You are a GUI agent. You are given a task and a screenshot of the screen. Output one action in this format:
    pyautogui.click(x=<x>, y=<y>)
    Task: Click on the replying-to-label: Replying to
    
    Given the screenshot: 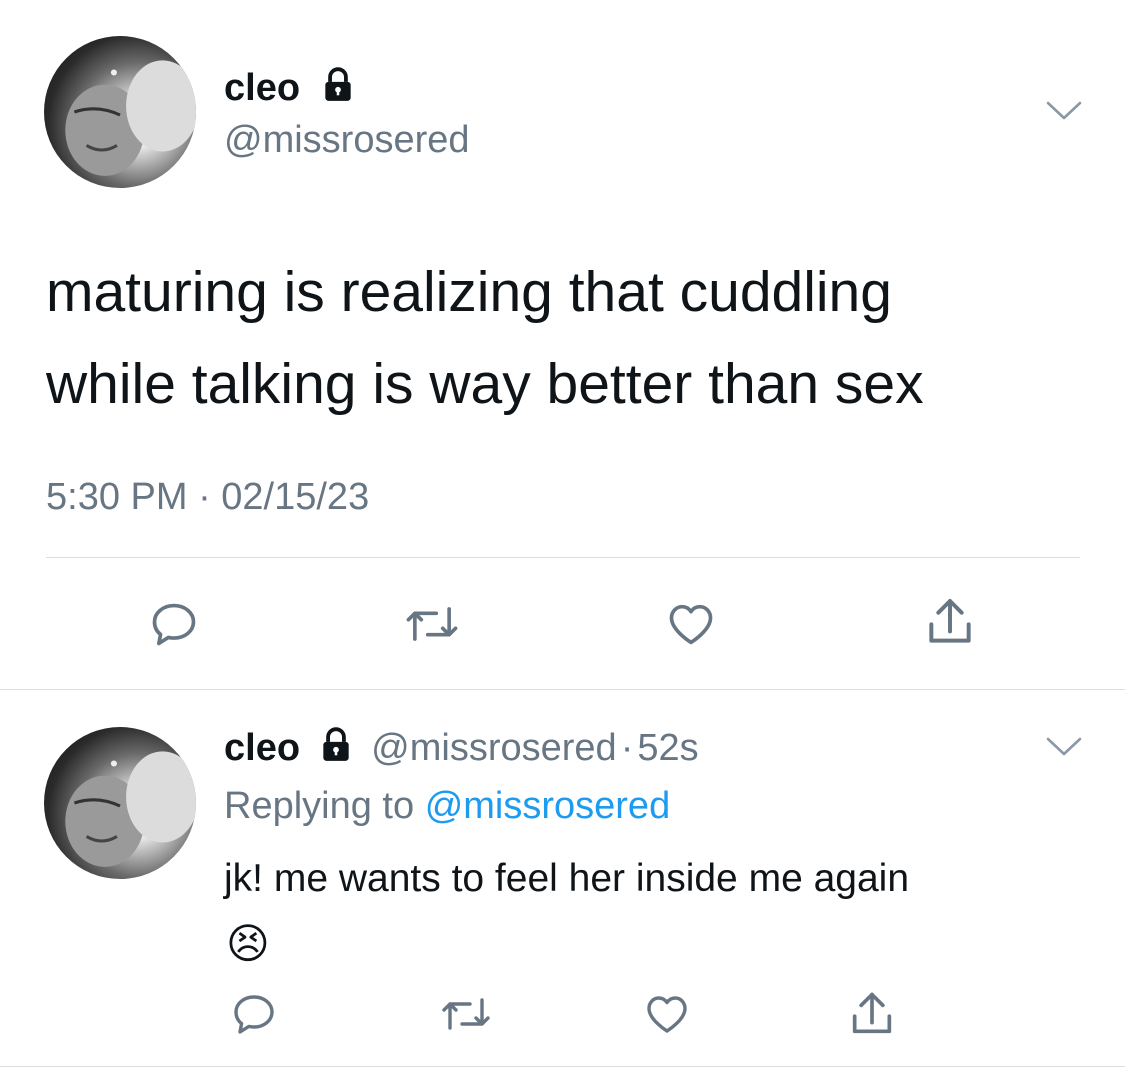 What is the action you would take?
    pyautogui.click(x=319, y=806)
    